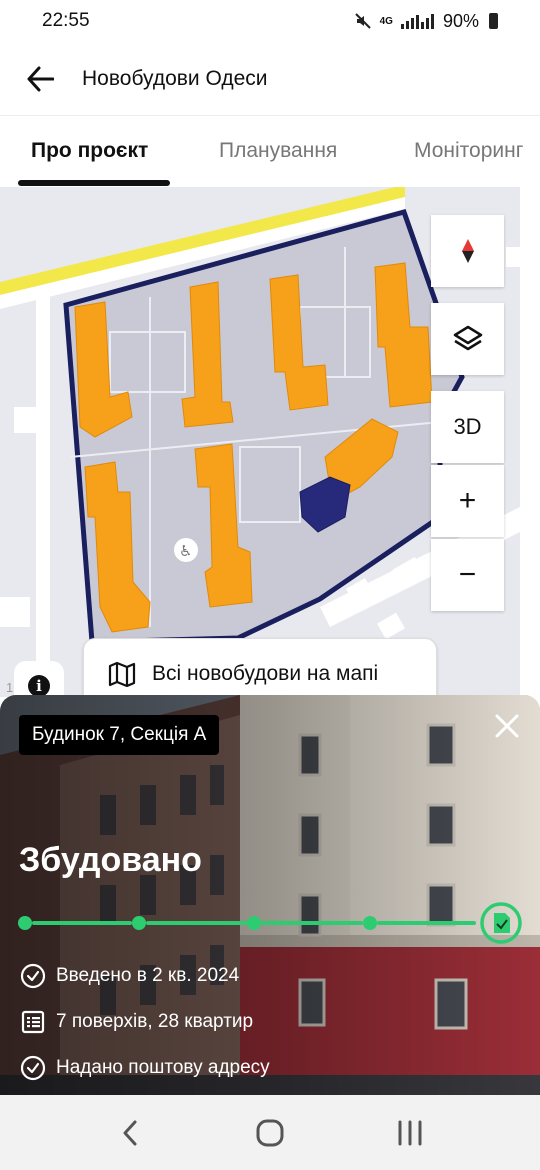 The height and width of the screenshot is (1170, 540). I want to click on back-nav-icon, so click(130, 1132).